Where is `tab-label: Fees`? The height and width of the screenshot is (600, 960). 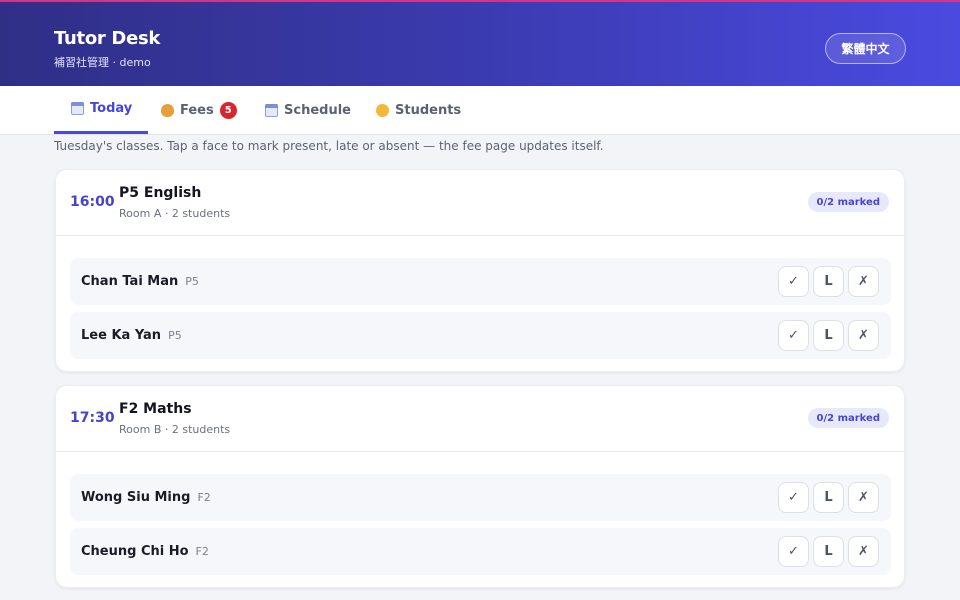 tab-label: Fees is located at coordinates (197, 110).